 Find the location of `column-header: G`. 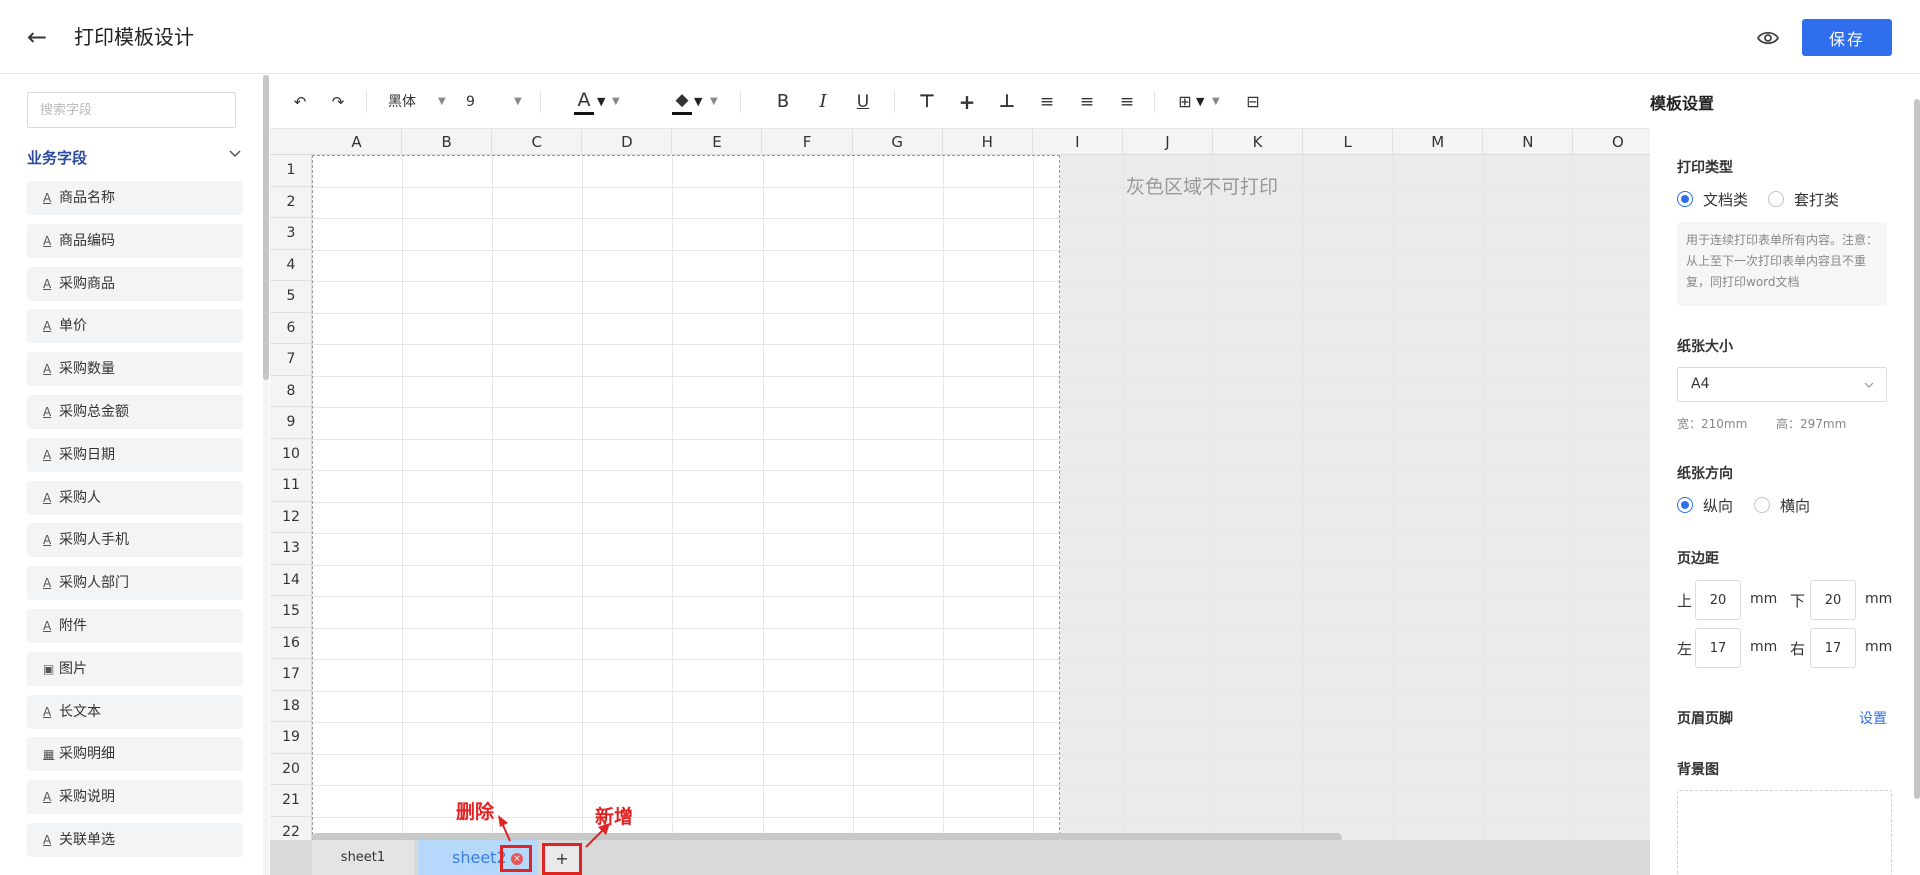

column-header: G is located at coordinates (898, 142).